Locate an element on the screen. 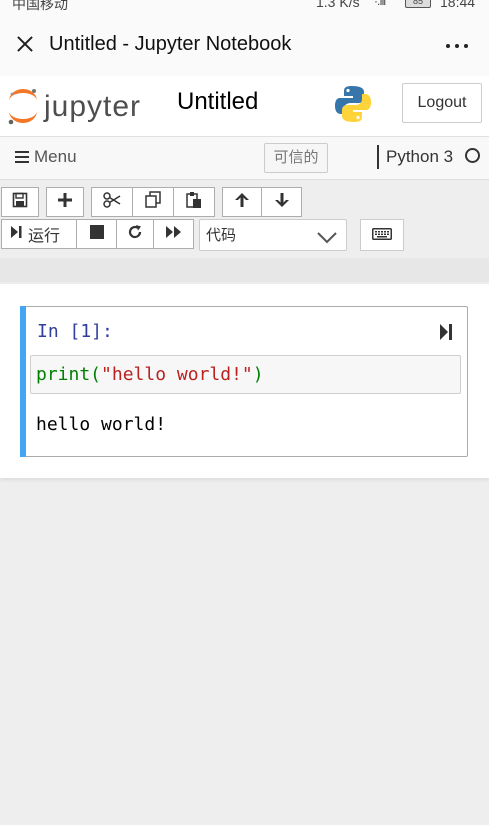  copy-button is located at coordinates (153, 202).